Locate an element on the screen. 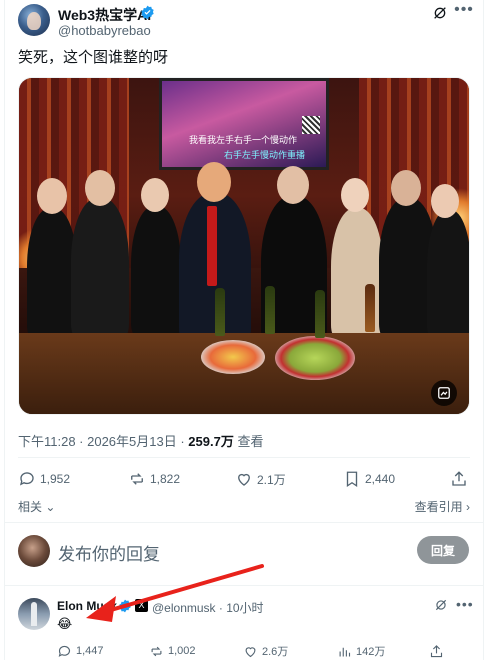  reply-composer-input: 发布你的回复 is located at coordinates (109, 552).